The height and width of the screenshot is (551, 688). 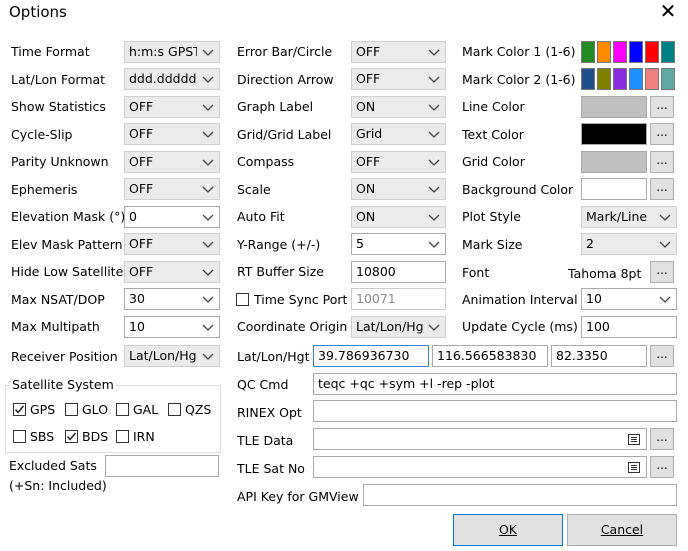 I want to click on elevation-mask-label: Elevation Mask (°), so click(x=68, y=216).